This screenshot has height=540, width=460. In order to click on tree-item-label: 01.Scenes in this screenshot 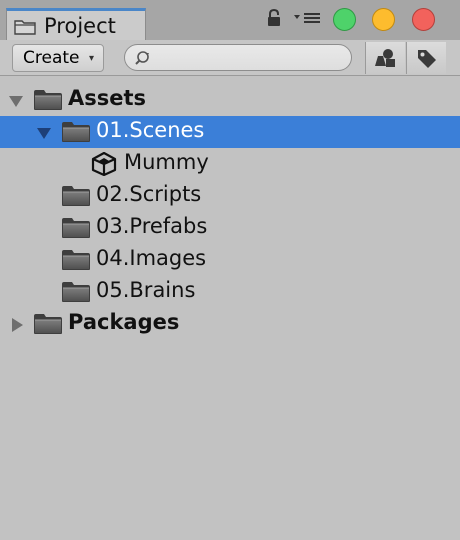, I will do `click(150, 130)`.